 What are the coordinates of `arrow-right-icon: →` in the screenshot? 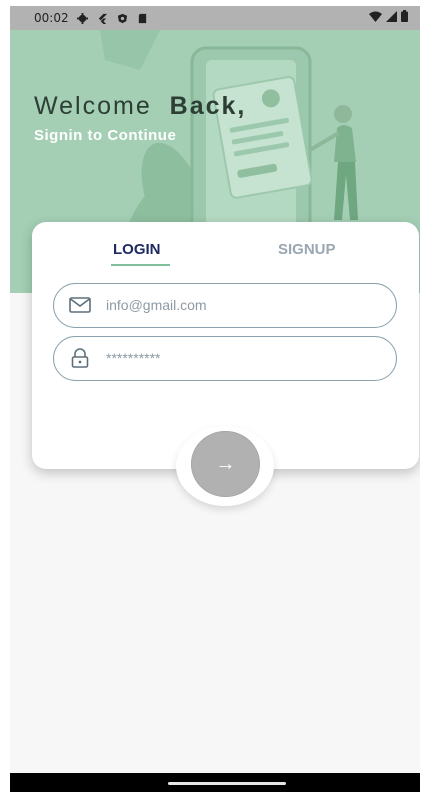 It's located at (225, 463).